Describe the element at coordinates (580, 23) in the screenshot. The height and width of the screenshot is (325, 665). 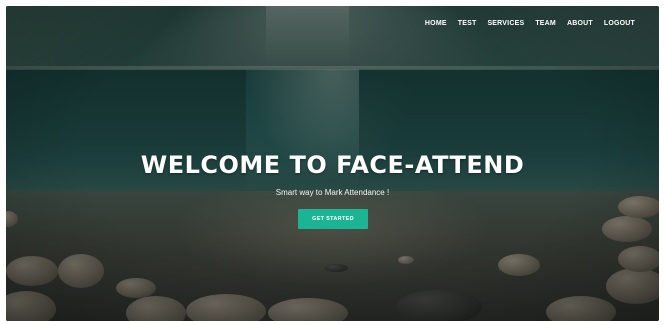
I see `nav-link-about: ABOUT` at that location.